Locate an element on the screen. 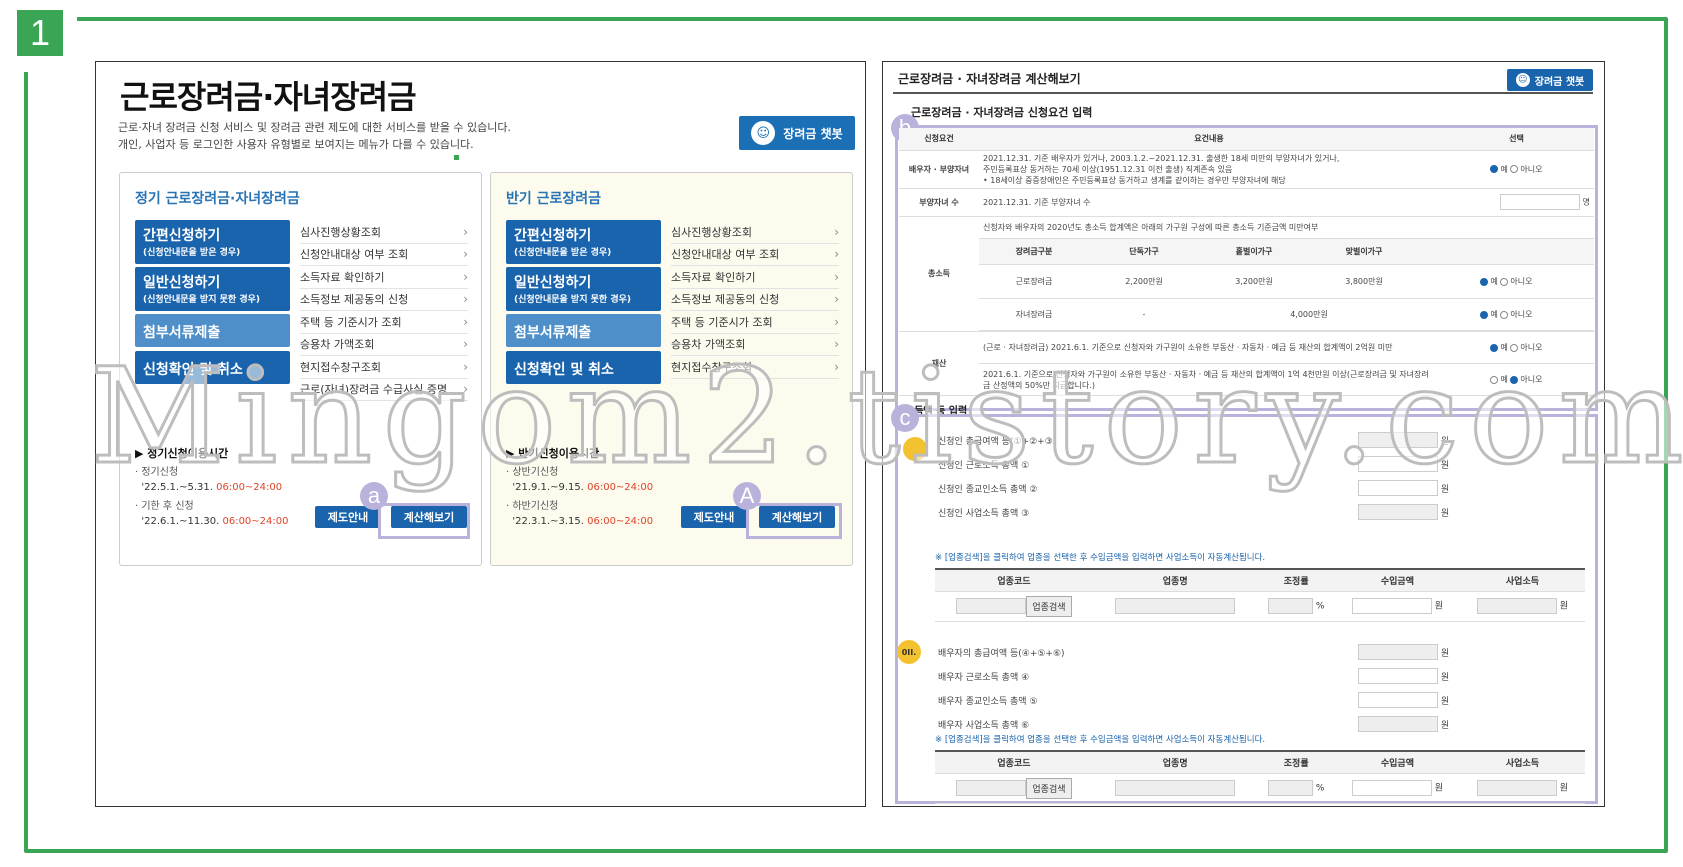  badge-A: A is located at coordinates (747, 496).